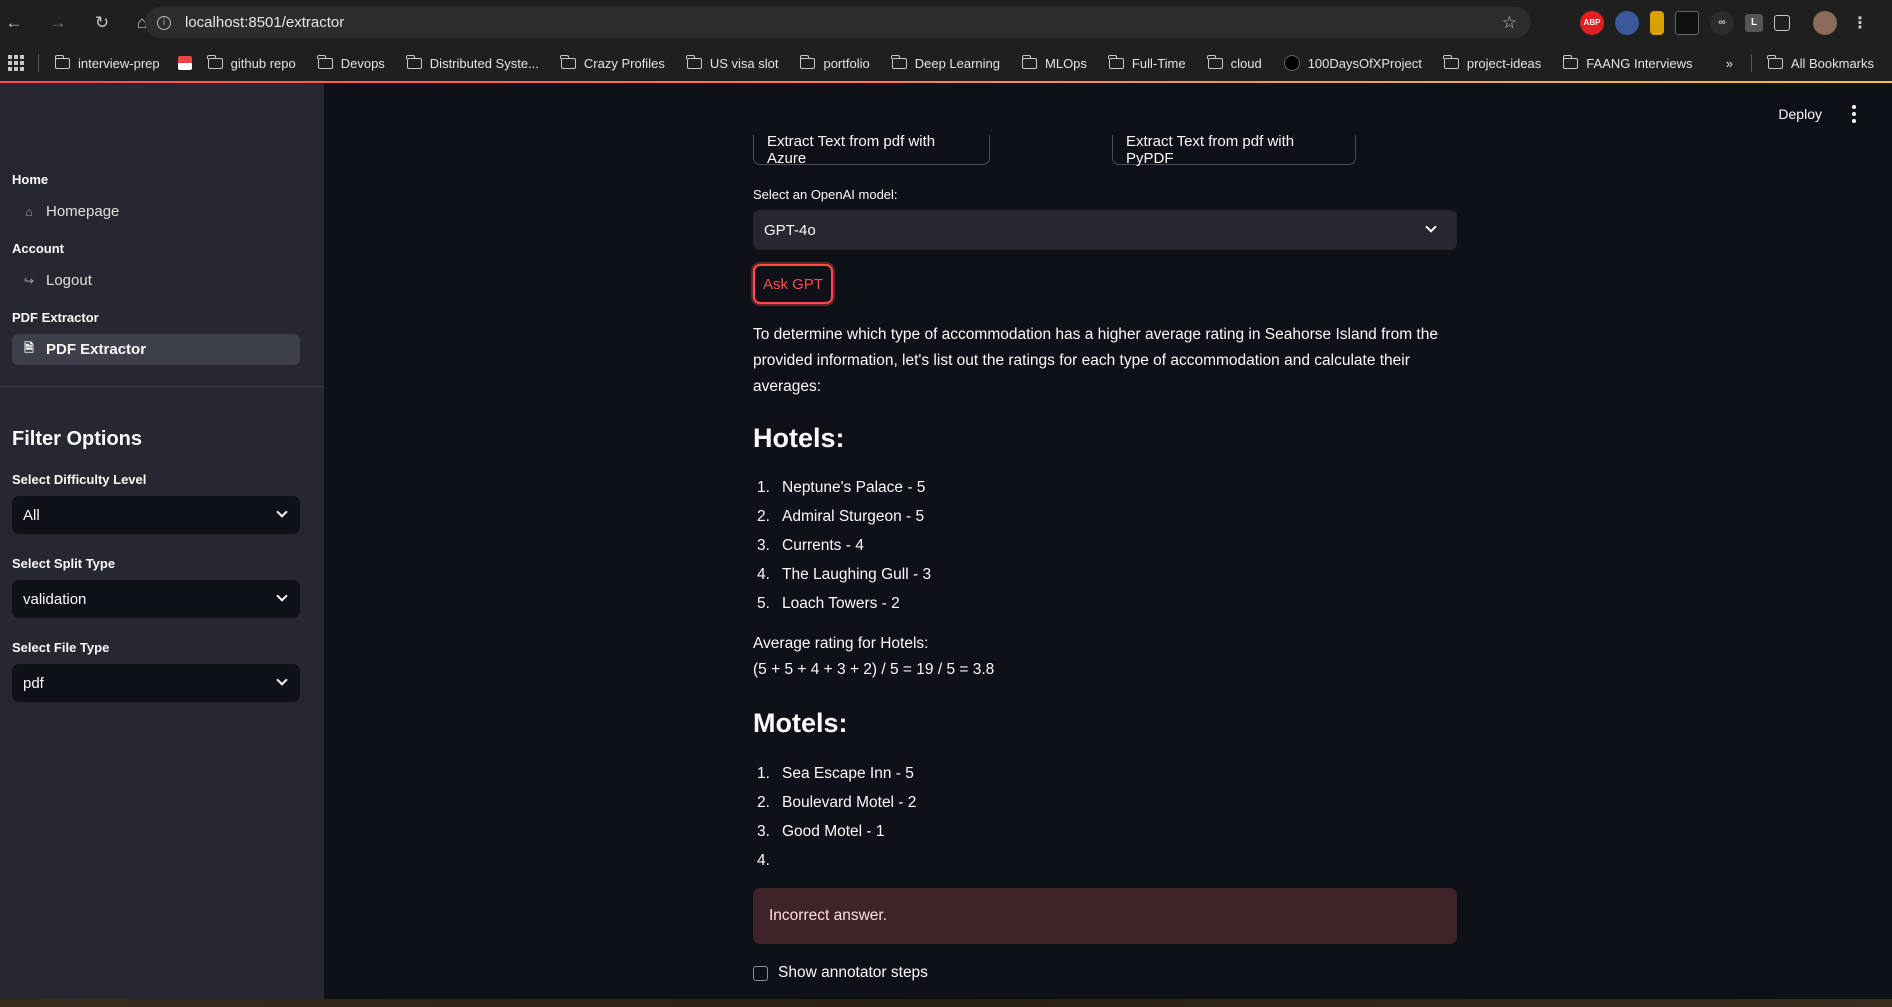 The image size is (1892, 1007). Describe the element at coordinates (1234, 150) in the screenshot. I see `extract-pypdf-button: Extract Text from pdf with PyPDF` at that location.